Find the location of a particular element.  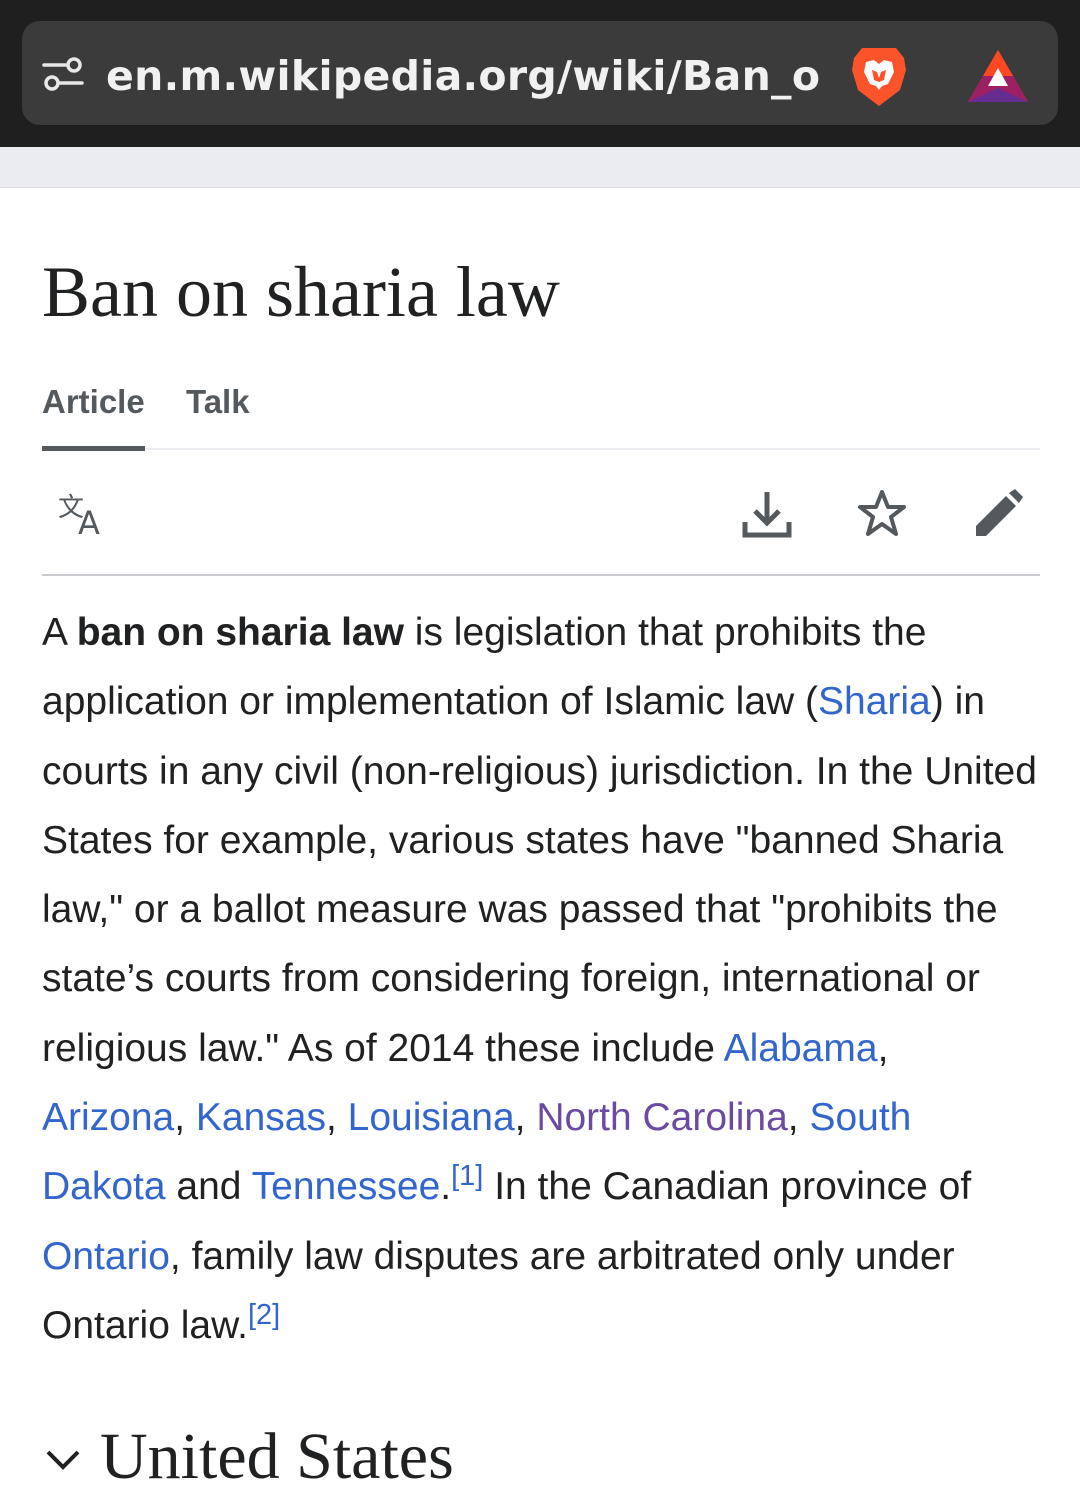

link-north-carolina: North Carolina is located at coordinates (661, 1117).